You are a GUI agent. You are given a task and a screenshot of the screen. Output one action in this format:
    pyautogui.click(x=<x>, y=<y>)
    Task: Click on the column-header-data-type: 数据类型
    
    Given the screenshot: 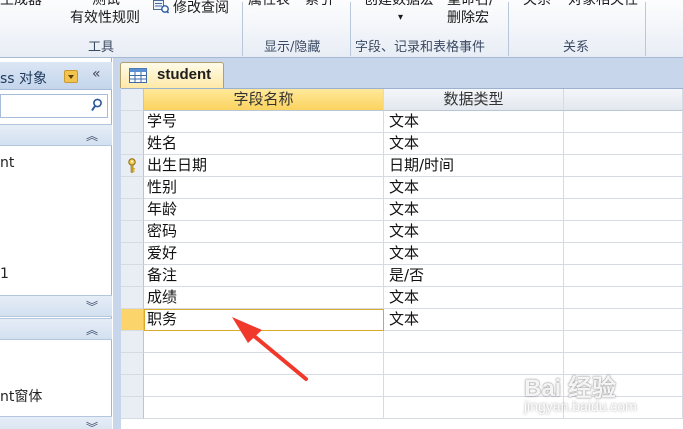 What is the action you would take?
    pyautogui.click(x=474, y=100)
    